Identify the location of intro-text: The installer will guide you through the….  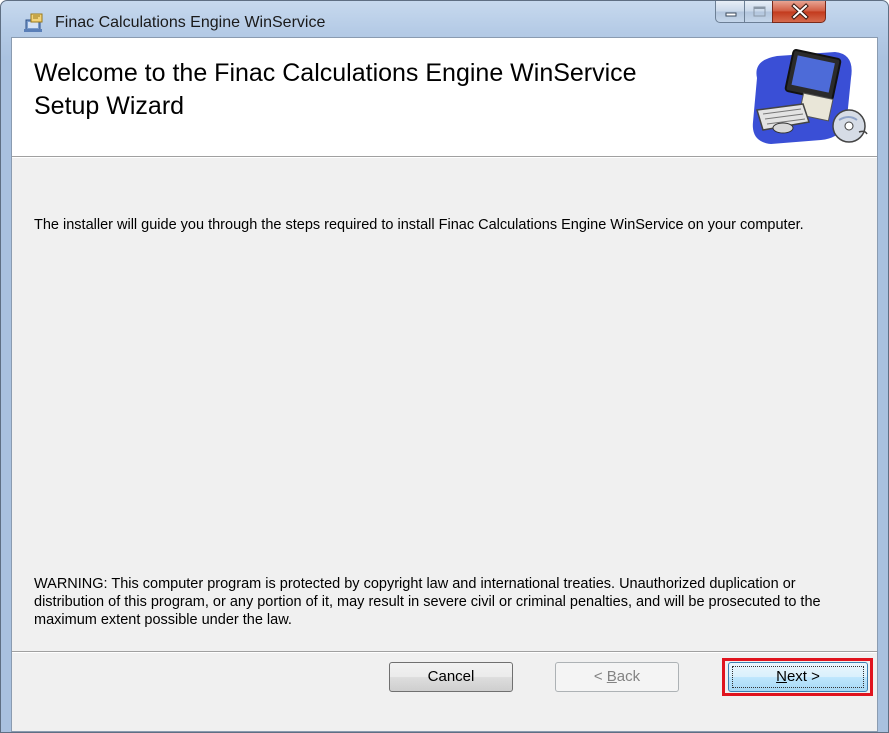
(419, 225).